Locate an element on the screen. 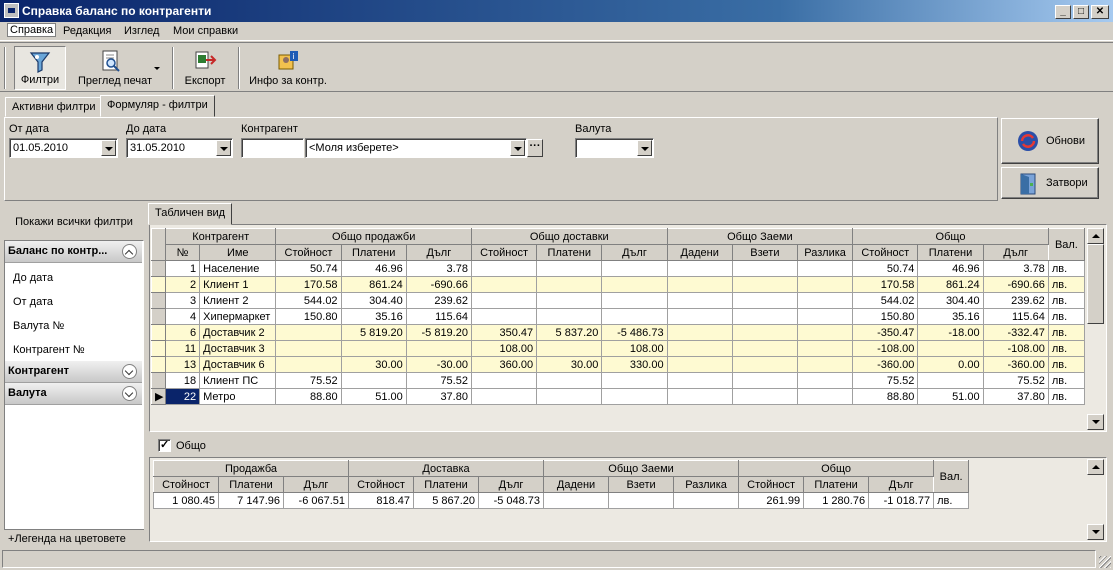  cell-value: 150.80 is located at coordinates (885, 316).